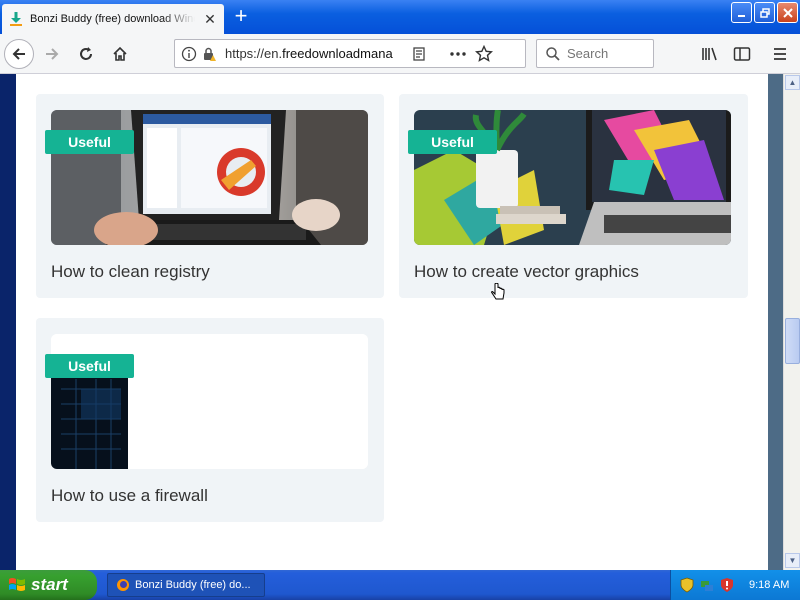 The image size is (800, 600). I want to click on reload-button, so click(86, 54).